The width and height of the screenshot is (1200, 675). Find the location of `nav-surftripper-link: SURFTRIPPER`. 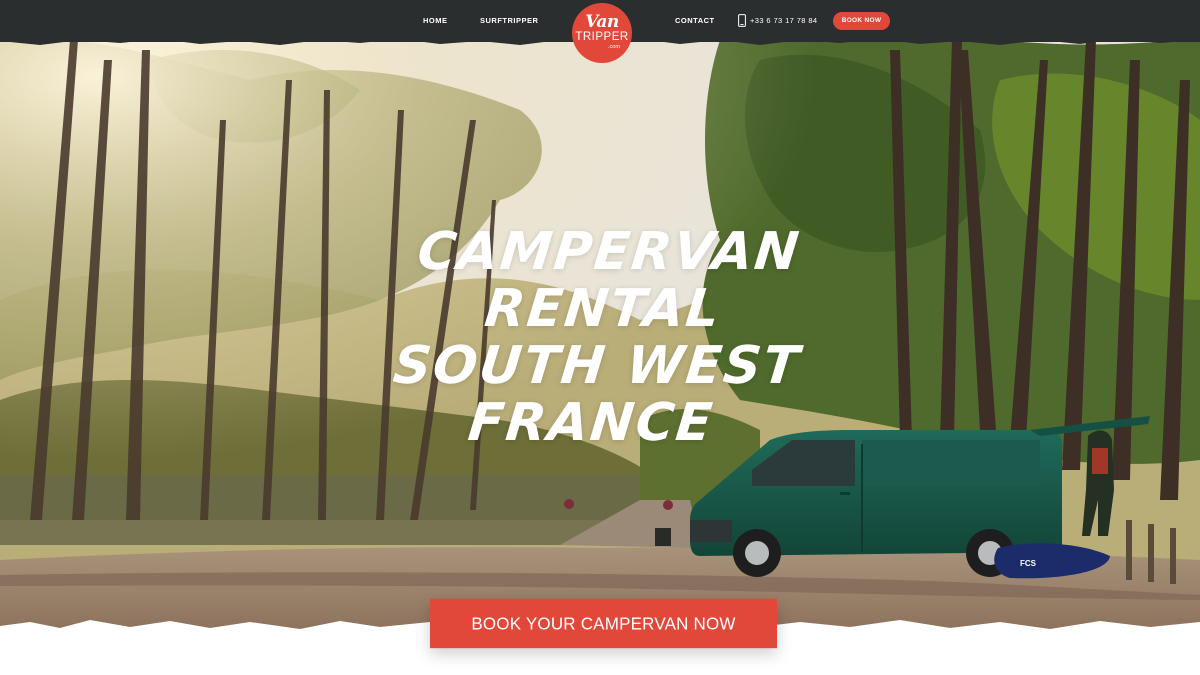

nav-surftripper-link: SURFTRIPPER is located at coordinates (509, 20).